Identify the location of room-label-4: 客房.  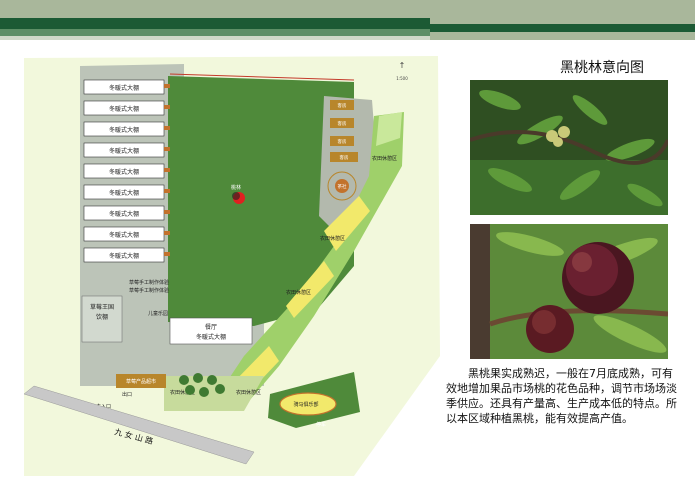
(344, 157).